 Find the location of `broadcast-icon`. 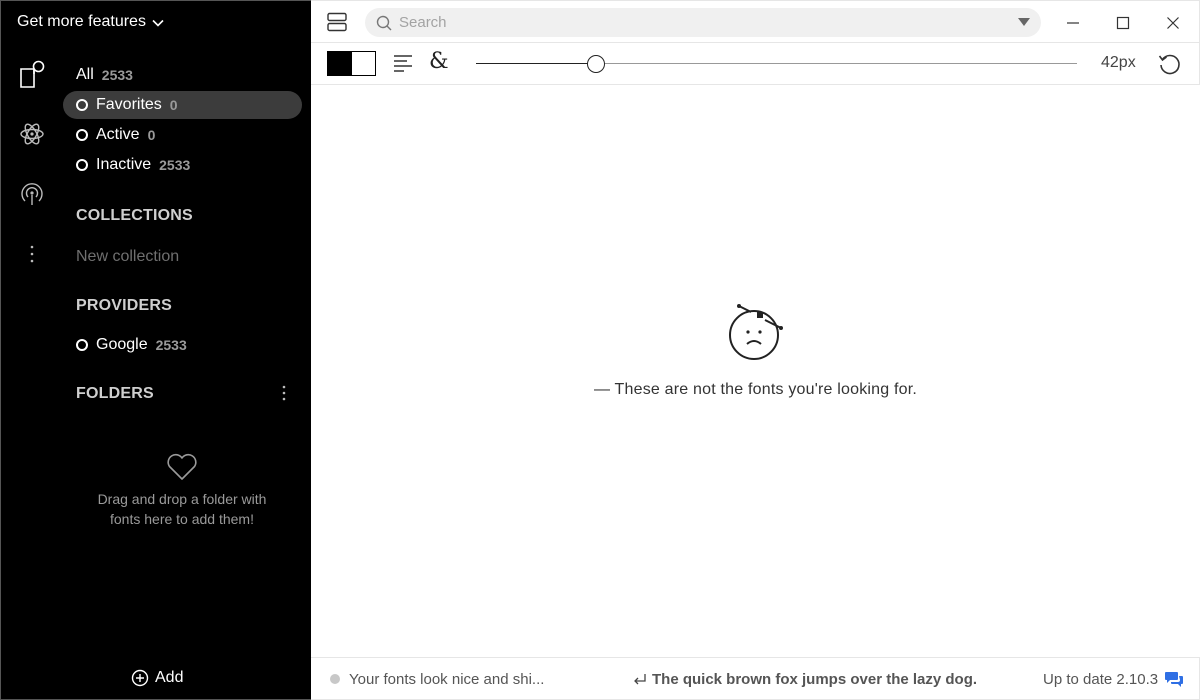

broadcast-icon is located at coordinates (32, 194).